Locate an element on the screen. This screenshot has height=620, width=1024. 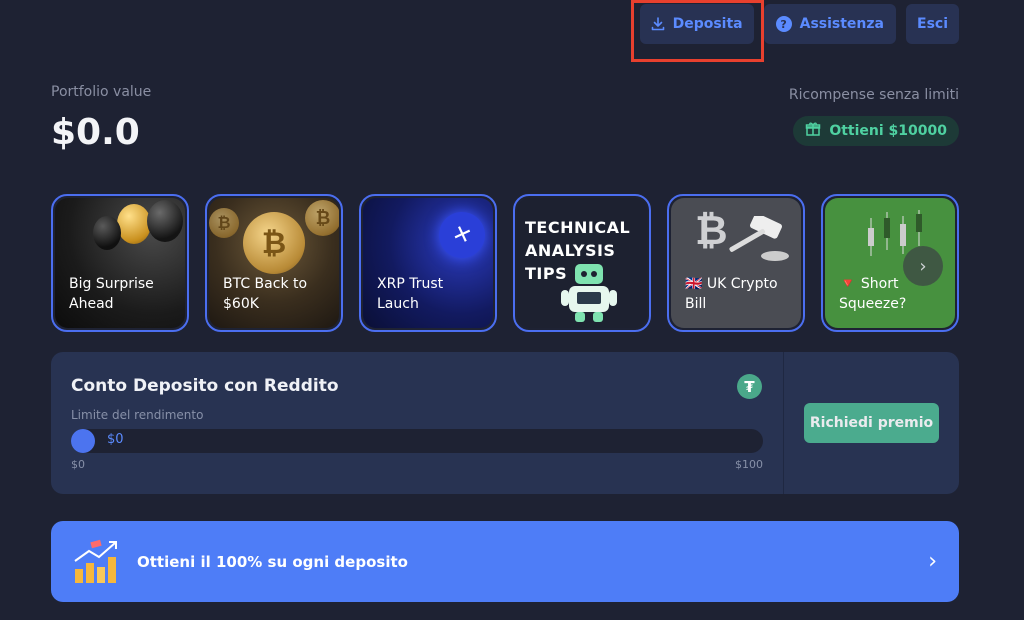
story-image: Big Surprise Ahead is located at coordinates (120, 263).